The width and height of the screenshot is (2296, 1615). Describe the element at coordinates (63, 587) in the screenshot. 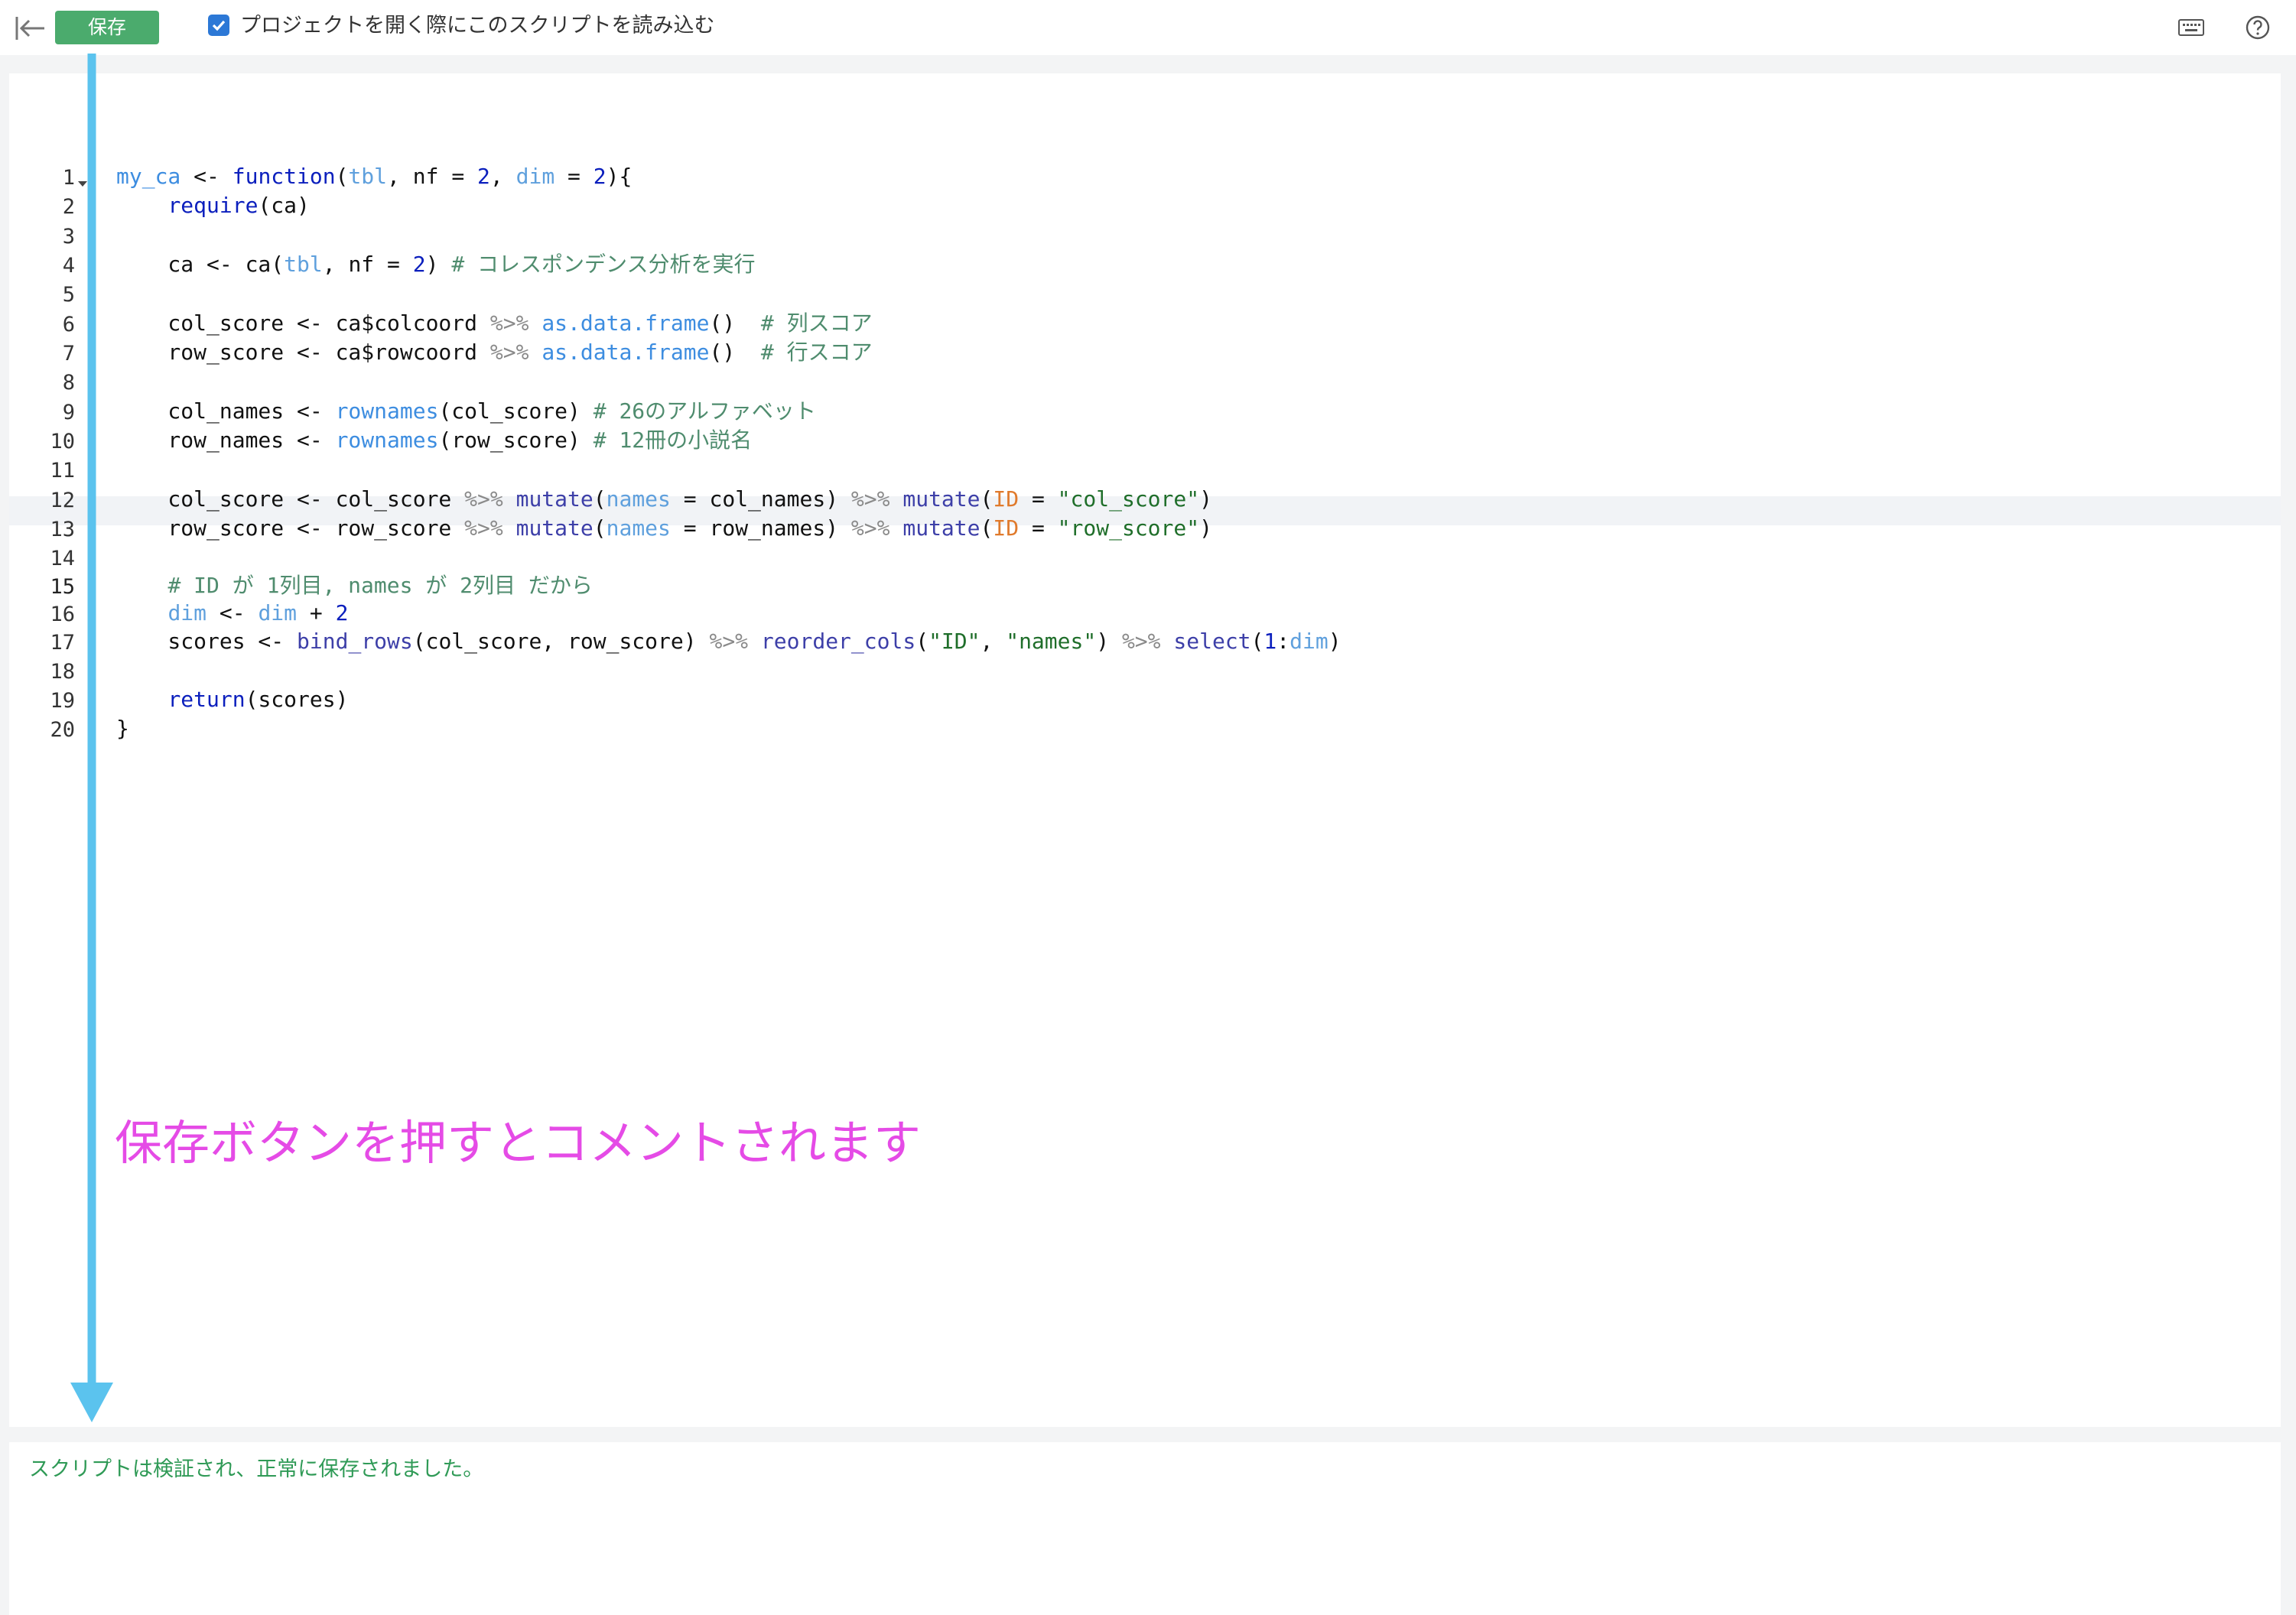

I see `line-number: 15` at that location.